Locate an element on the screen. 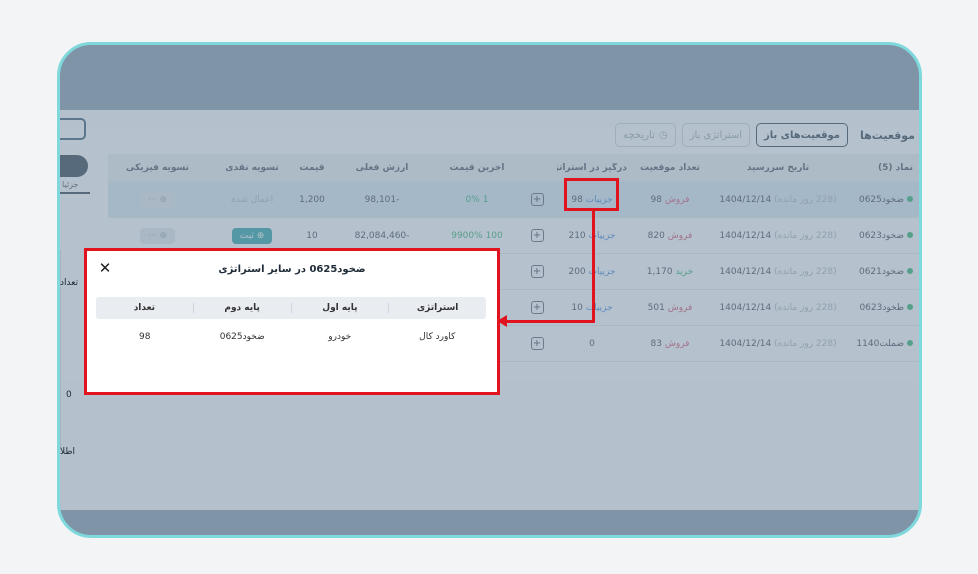  row-strategy-qty: 210 is located at coordinates (577, 235).